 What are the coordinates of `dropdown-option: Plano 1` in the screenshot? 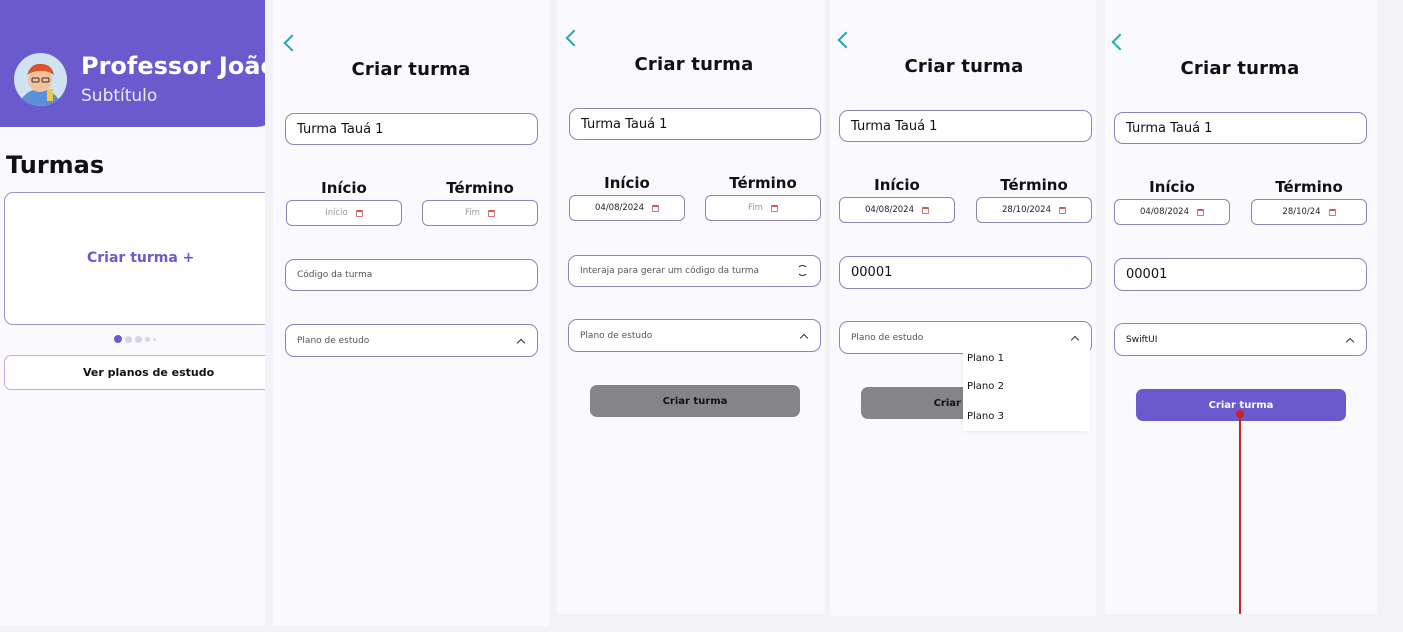 It's located at (985, 358).